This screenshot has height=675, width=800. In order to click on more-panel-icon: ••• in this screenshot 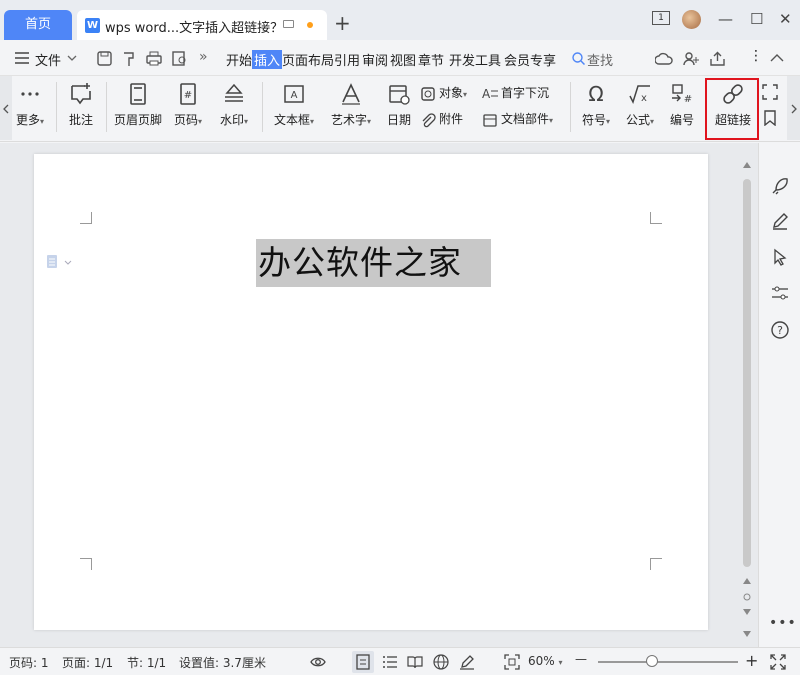, I will do `click(783, 623)`.